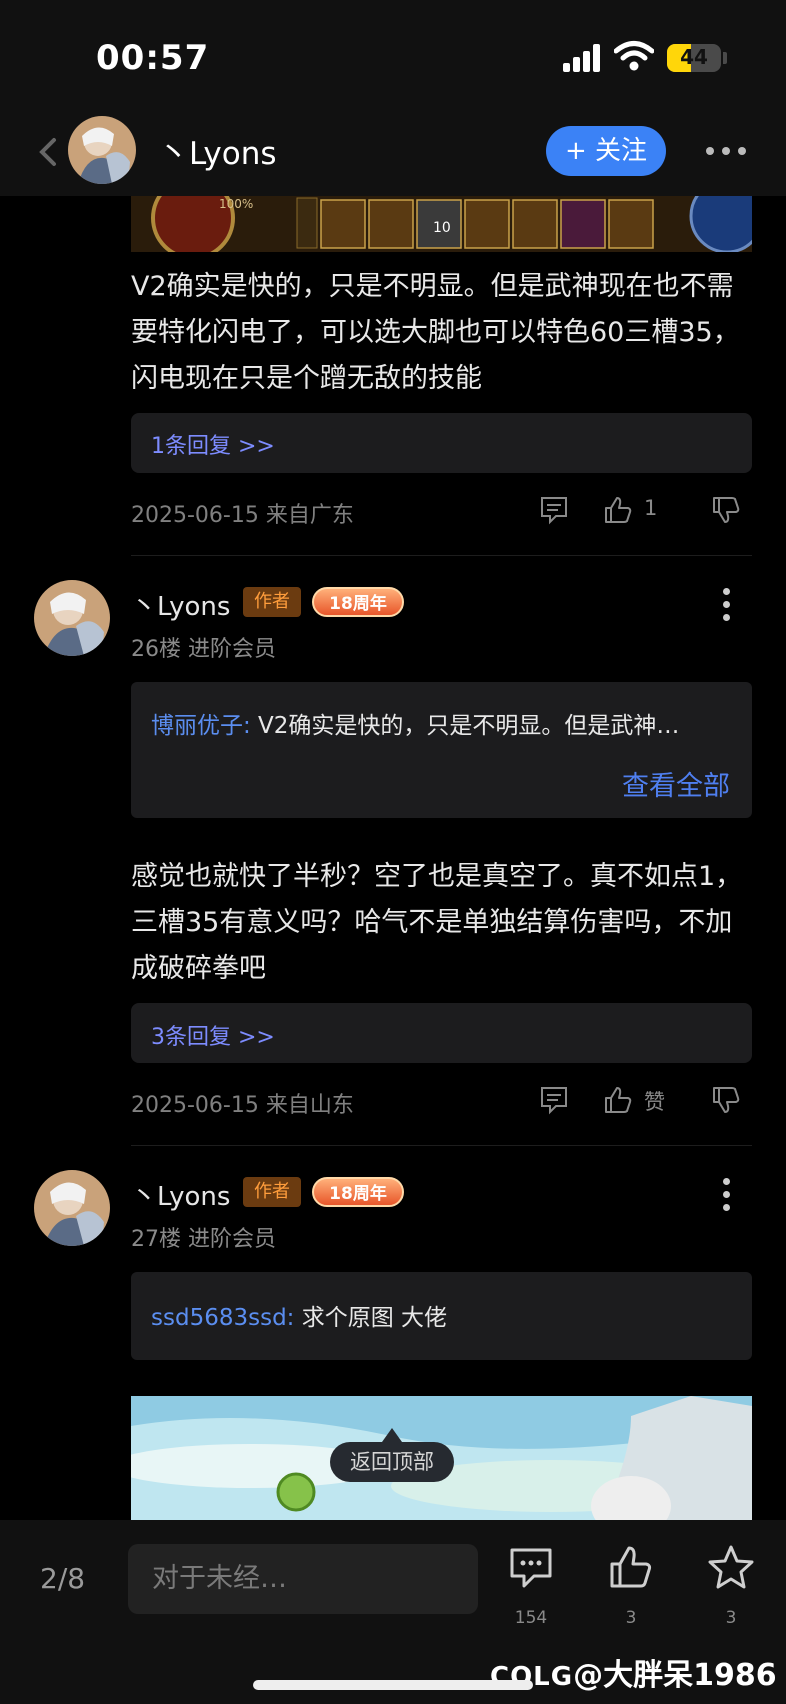 The image size is (786, 1704). Describe the element at coordinates (62, 1578) in the screenshot. I see `page-indicator: 2/8` at that location.